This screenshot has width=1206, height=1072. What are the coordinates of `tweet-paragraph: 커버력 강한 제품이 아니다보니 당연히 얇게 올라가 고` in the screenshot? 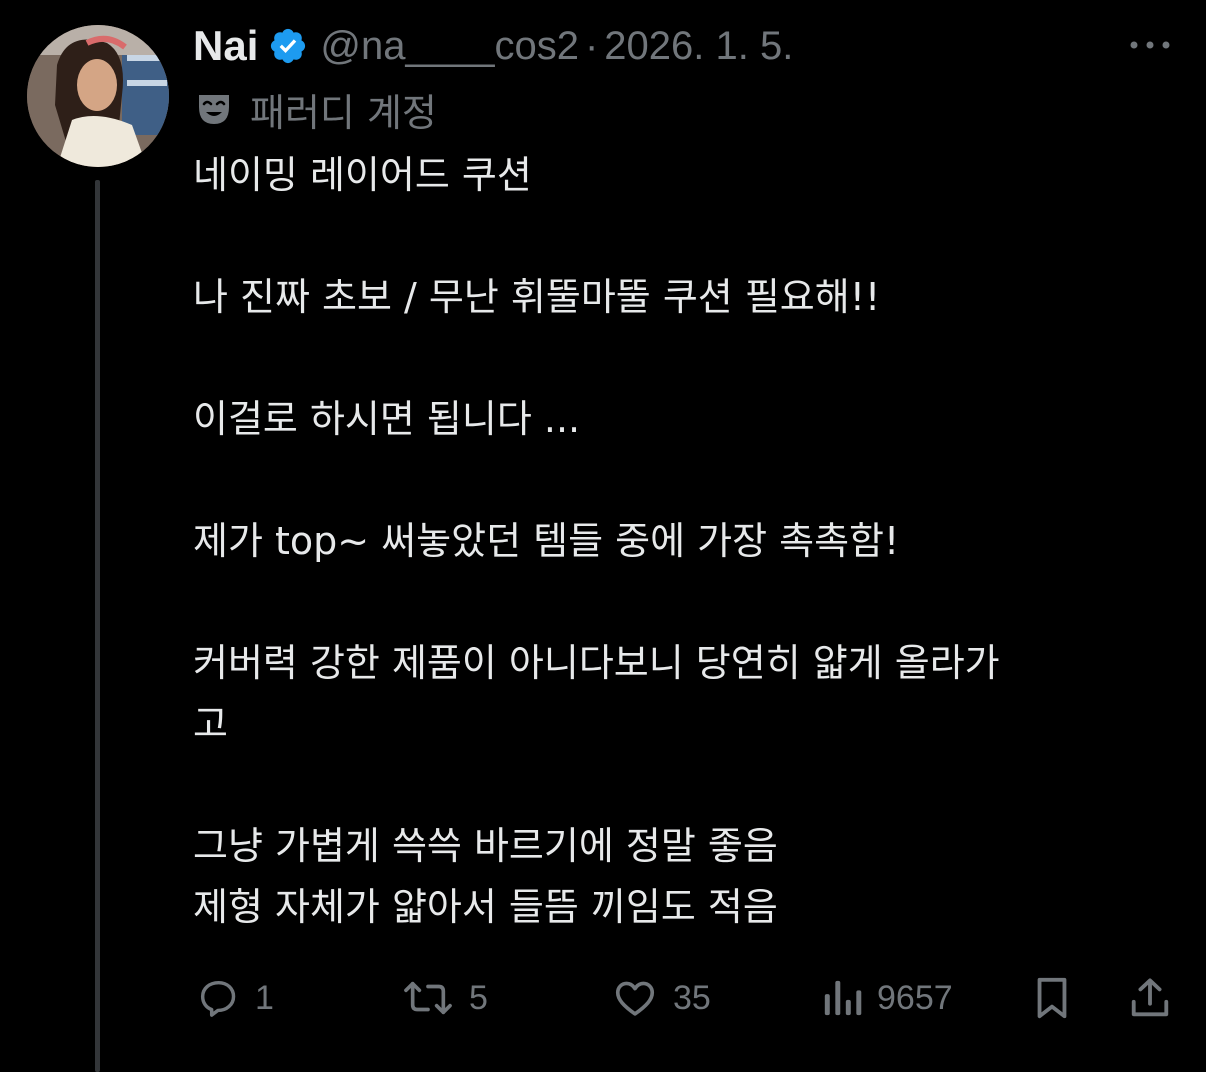 It's located at (596, 693).